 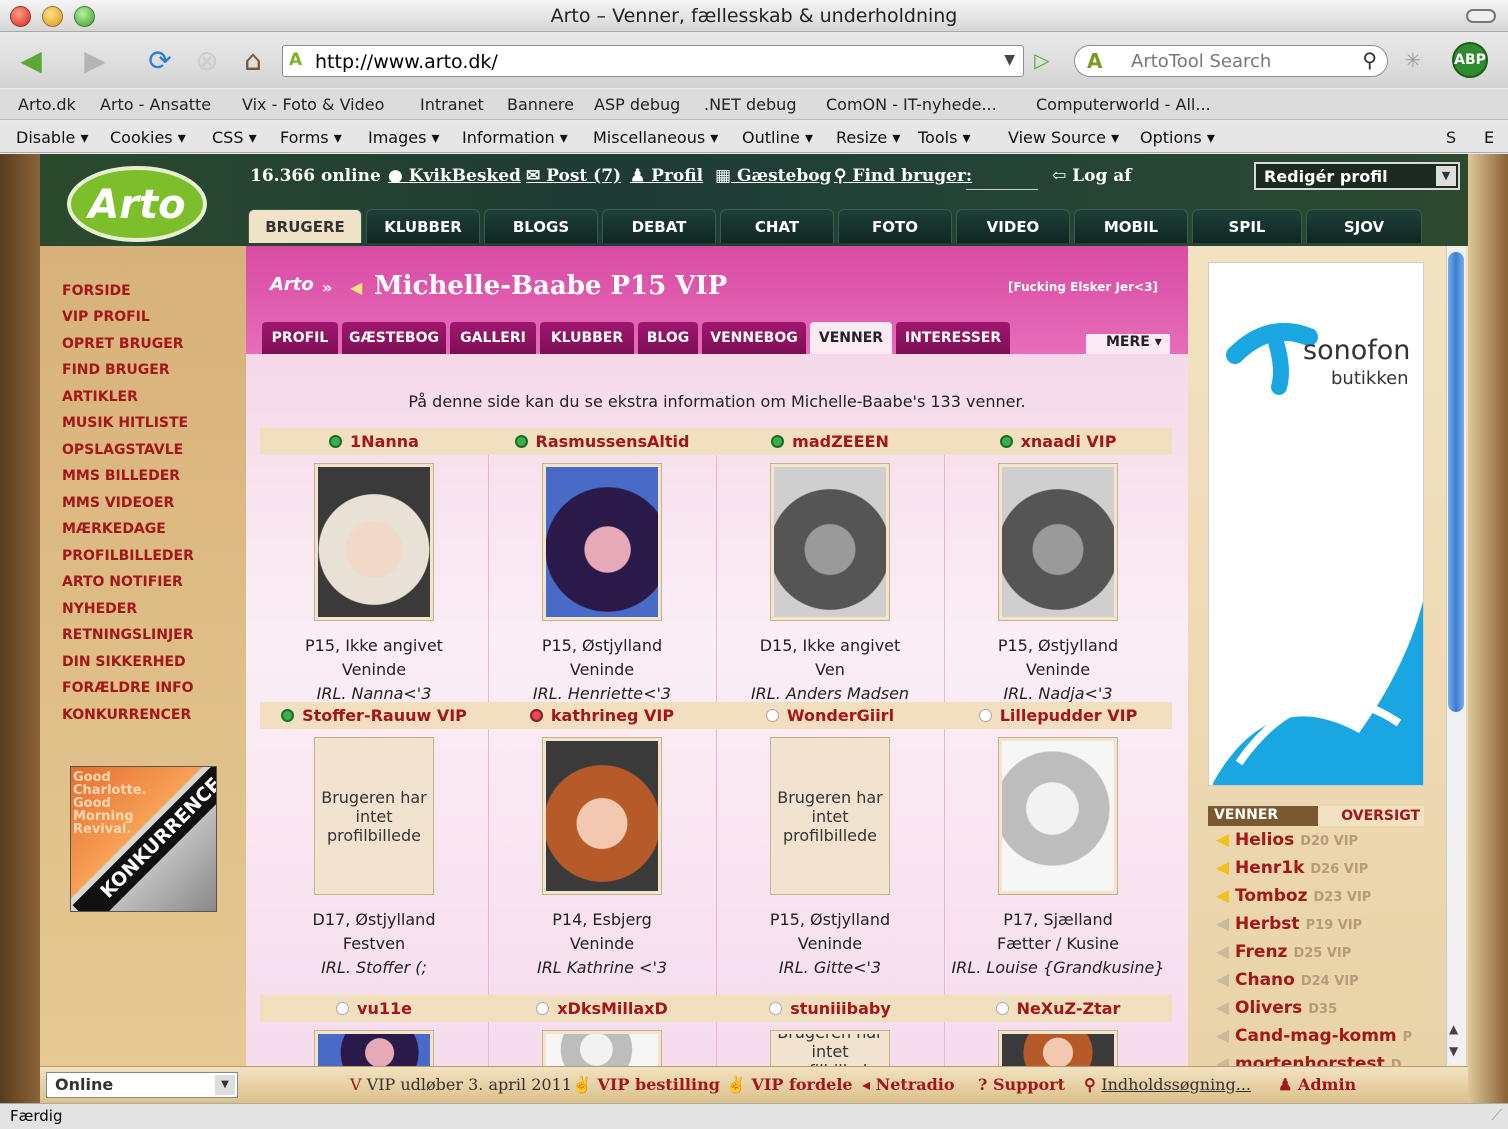 I want to click on scrollbar-thumb, so click(x=1456, y=482).